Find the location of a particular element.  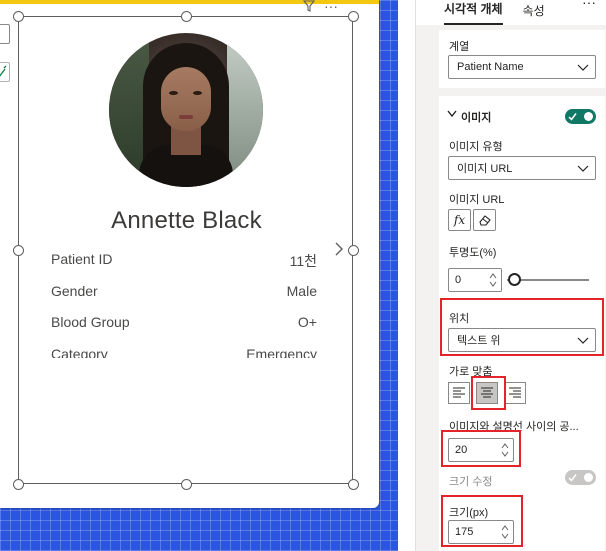

resize-handle-top-left is located at coordinates (18, 16).